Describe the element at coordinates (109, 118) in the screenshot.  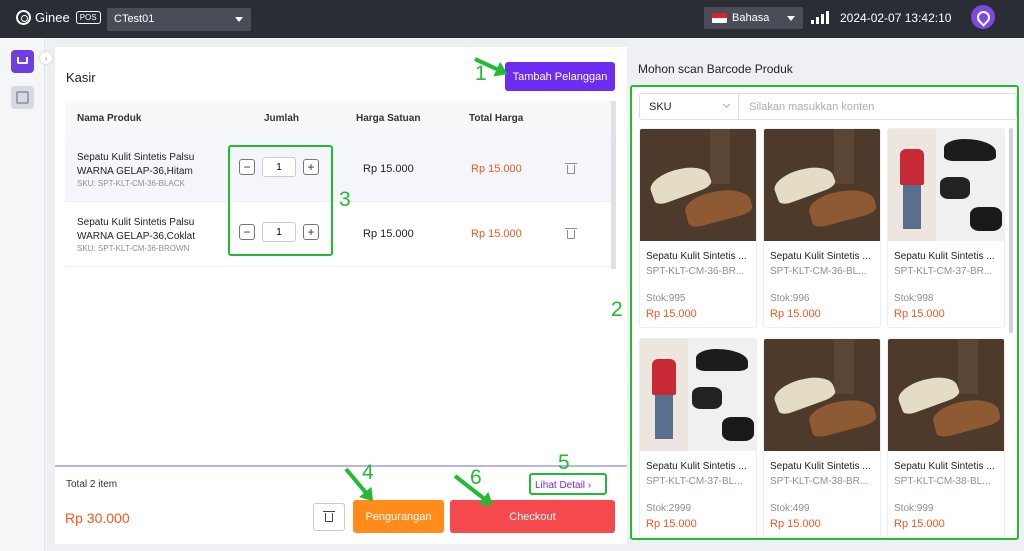
I see `col-product-name: Nama Produk` at that location.